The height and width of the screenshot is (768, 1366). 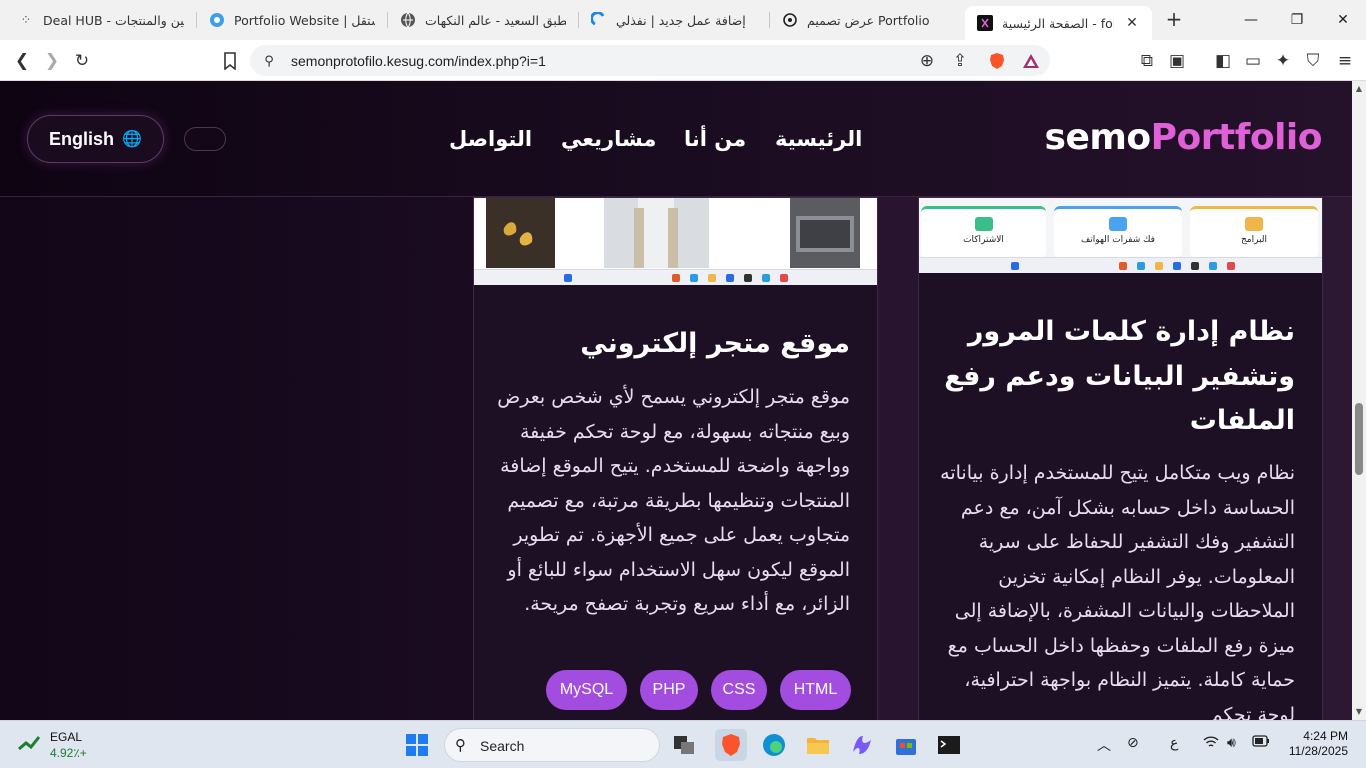 What do you see at coordinates (1359, 400) in the screenshot?
I see `page-scrollbar: ▲ ▼` at bounding box center [1359, 400].